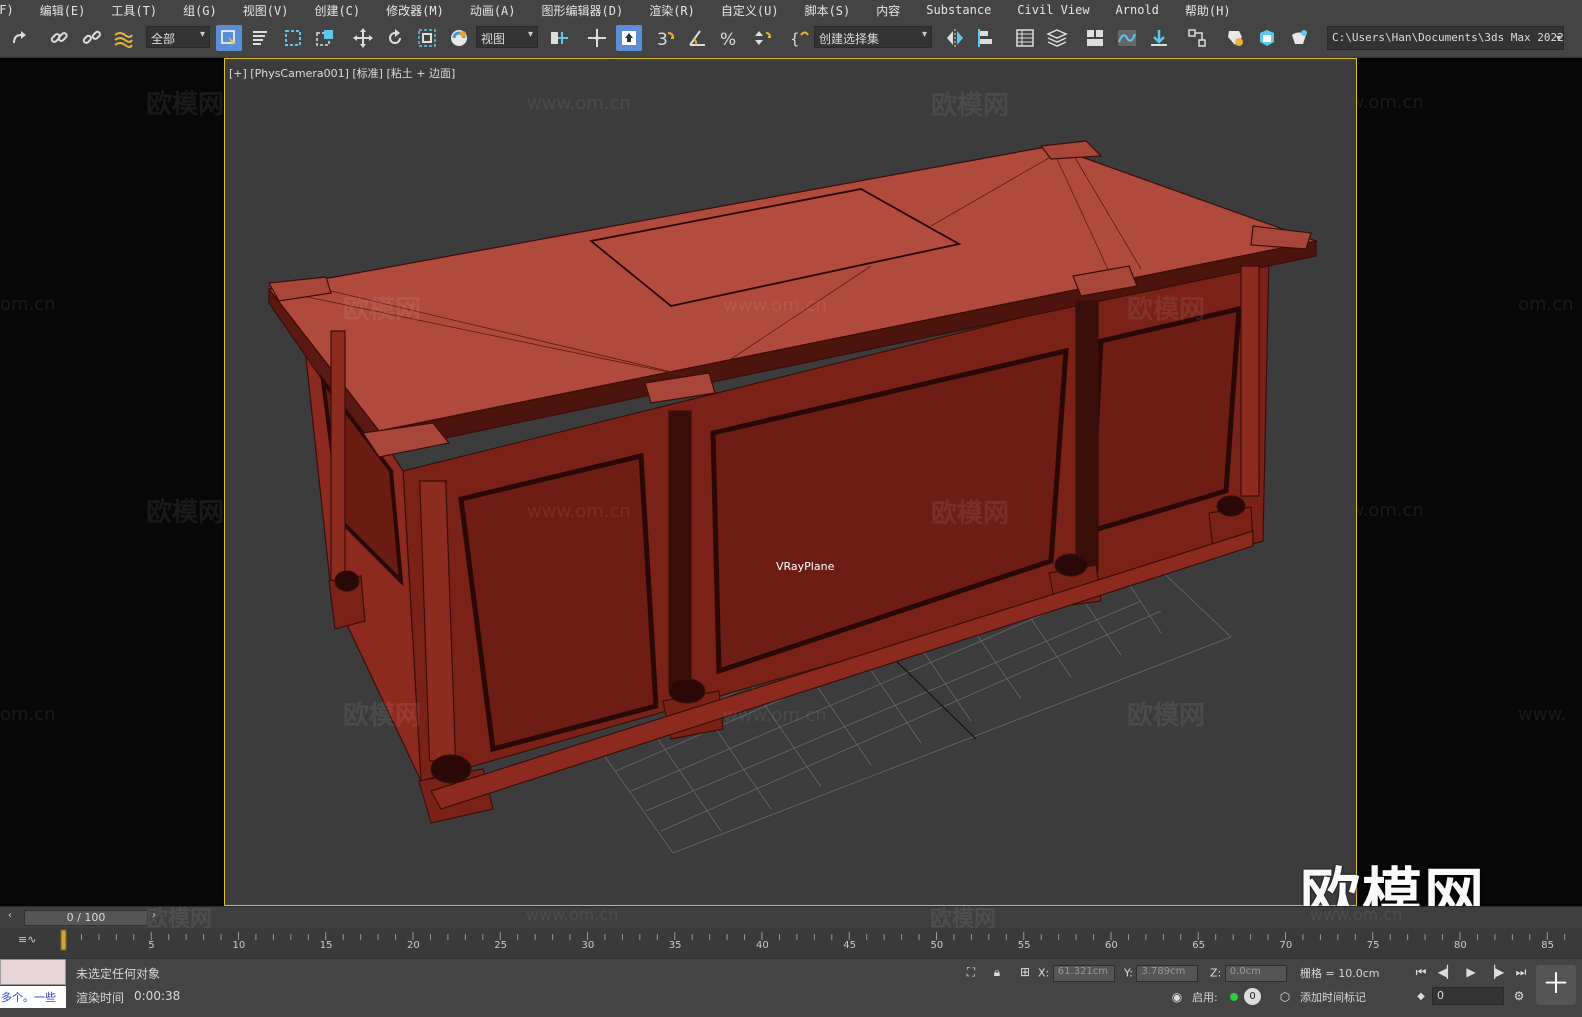 The width and height of the screenshot is (1582, 1017). I want to click on track-tick-label: 45, so click(849, 945).